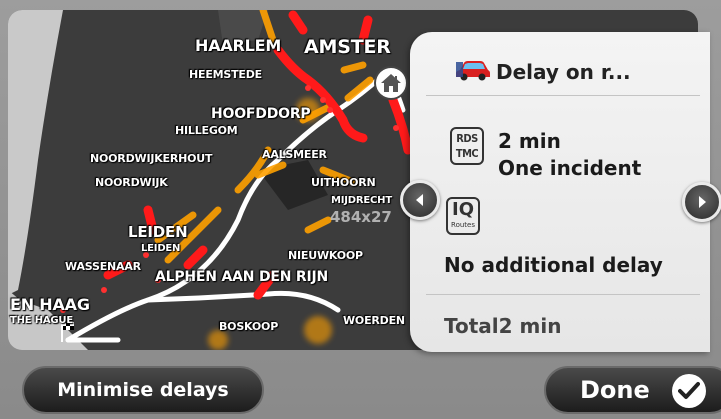  What do you see at coordinates (391, 83) in the screenshot?
I see `home-icon` at bounding box center [391, 83].